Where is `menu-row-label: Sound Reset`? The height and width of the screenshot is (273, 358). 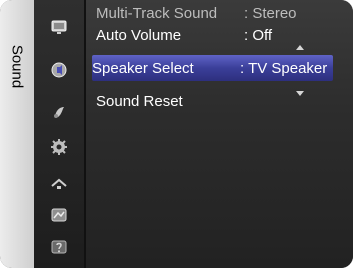 menu-row-label: Sound Reset is located at coordinates (139, 101).